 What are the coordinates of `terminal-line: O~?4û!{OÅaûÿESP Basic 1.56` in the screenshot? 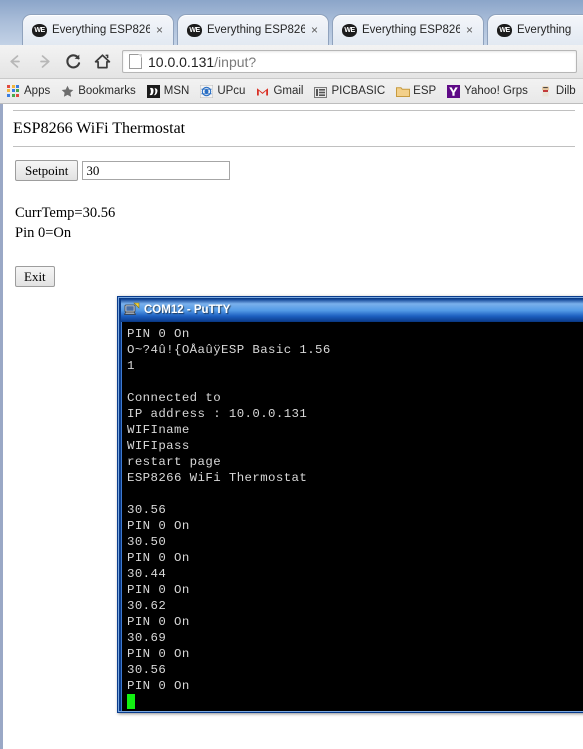 It's located at (229, 350).